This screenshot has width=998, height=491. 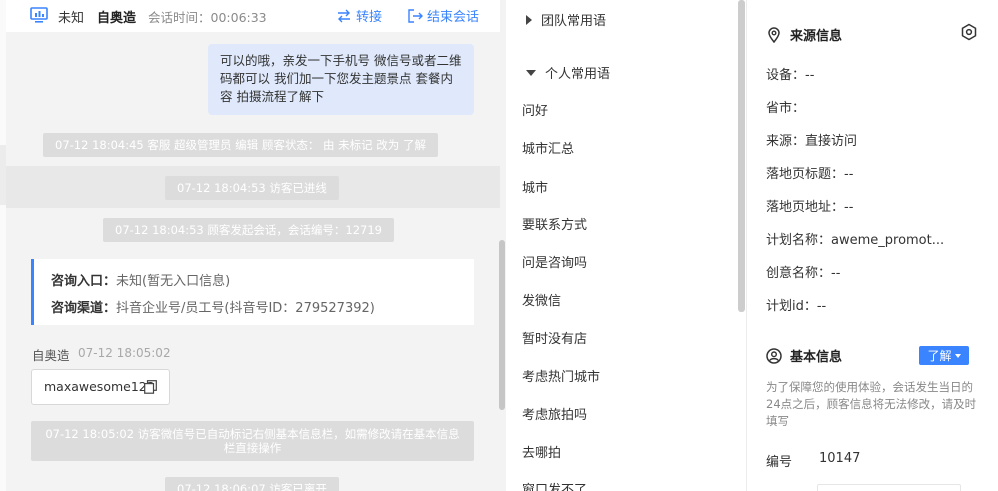 I want to click on phrase-group-label: 个人常用语, so click(x=578, y=74).